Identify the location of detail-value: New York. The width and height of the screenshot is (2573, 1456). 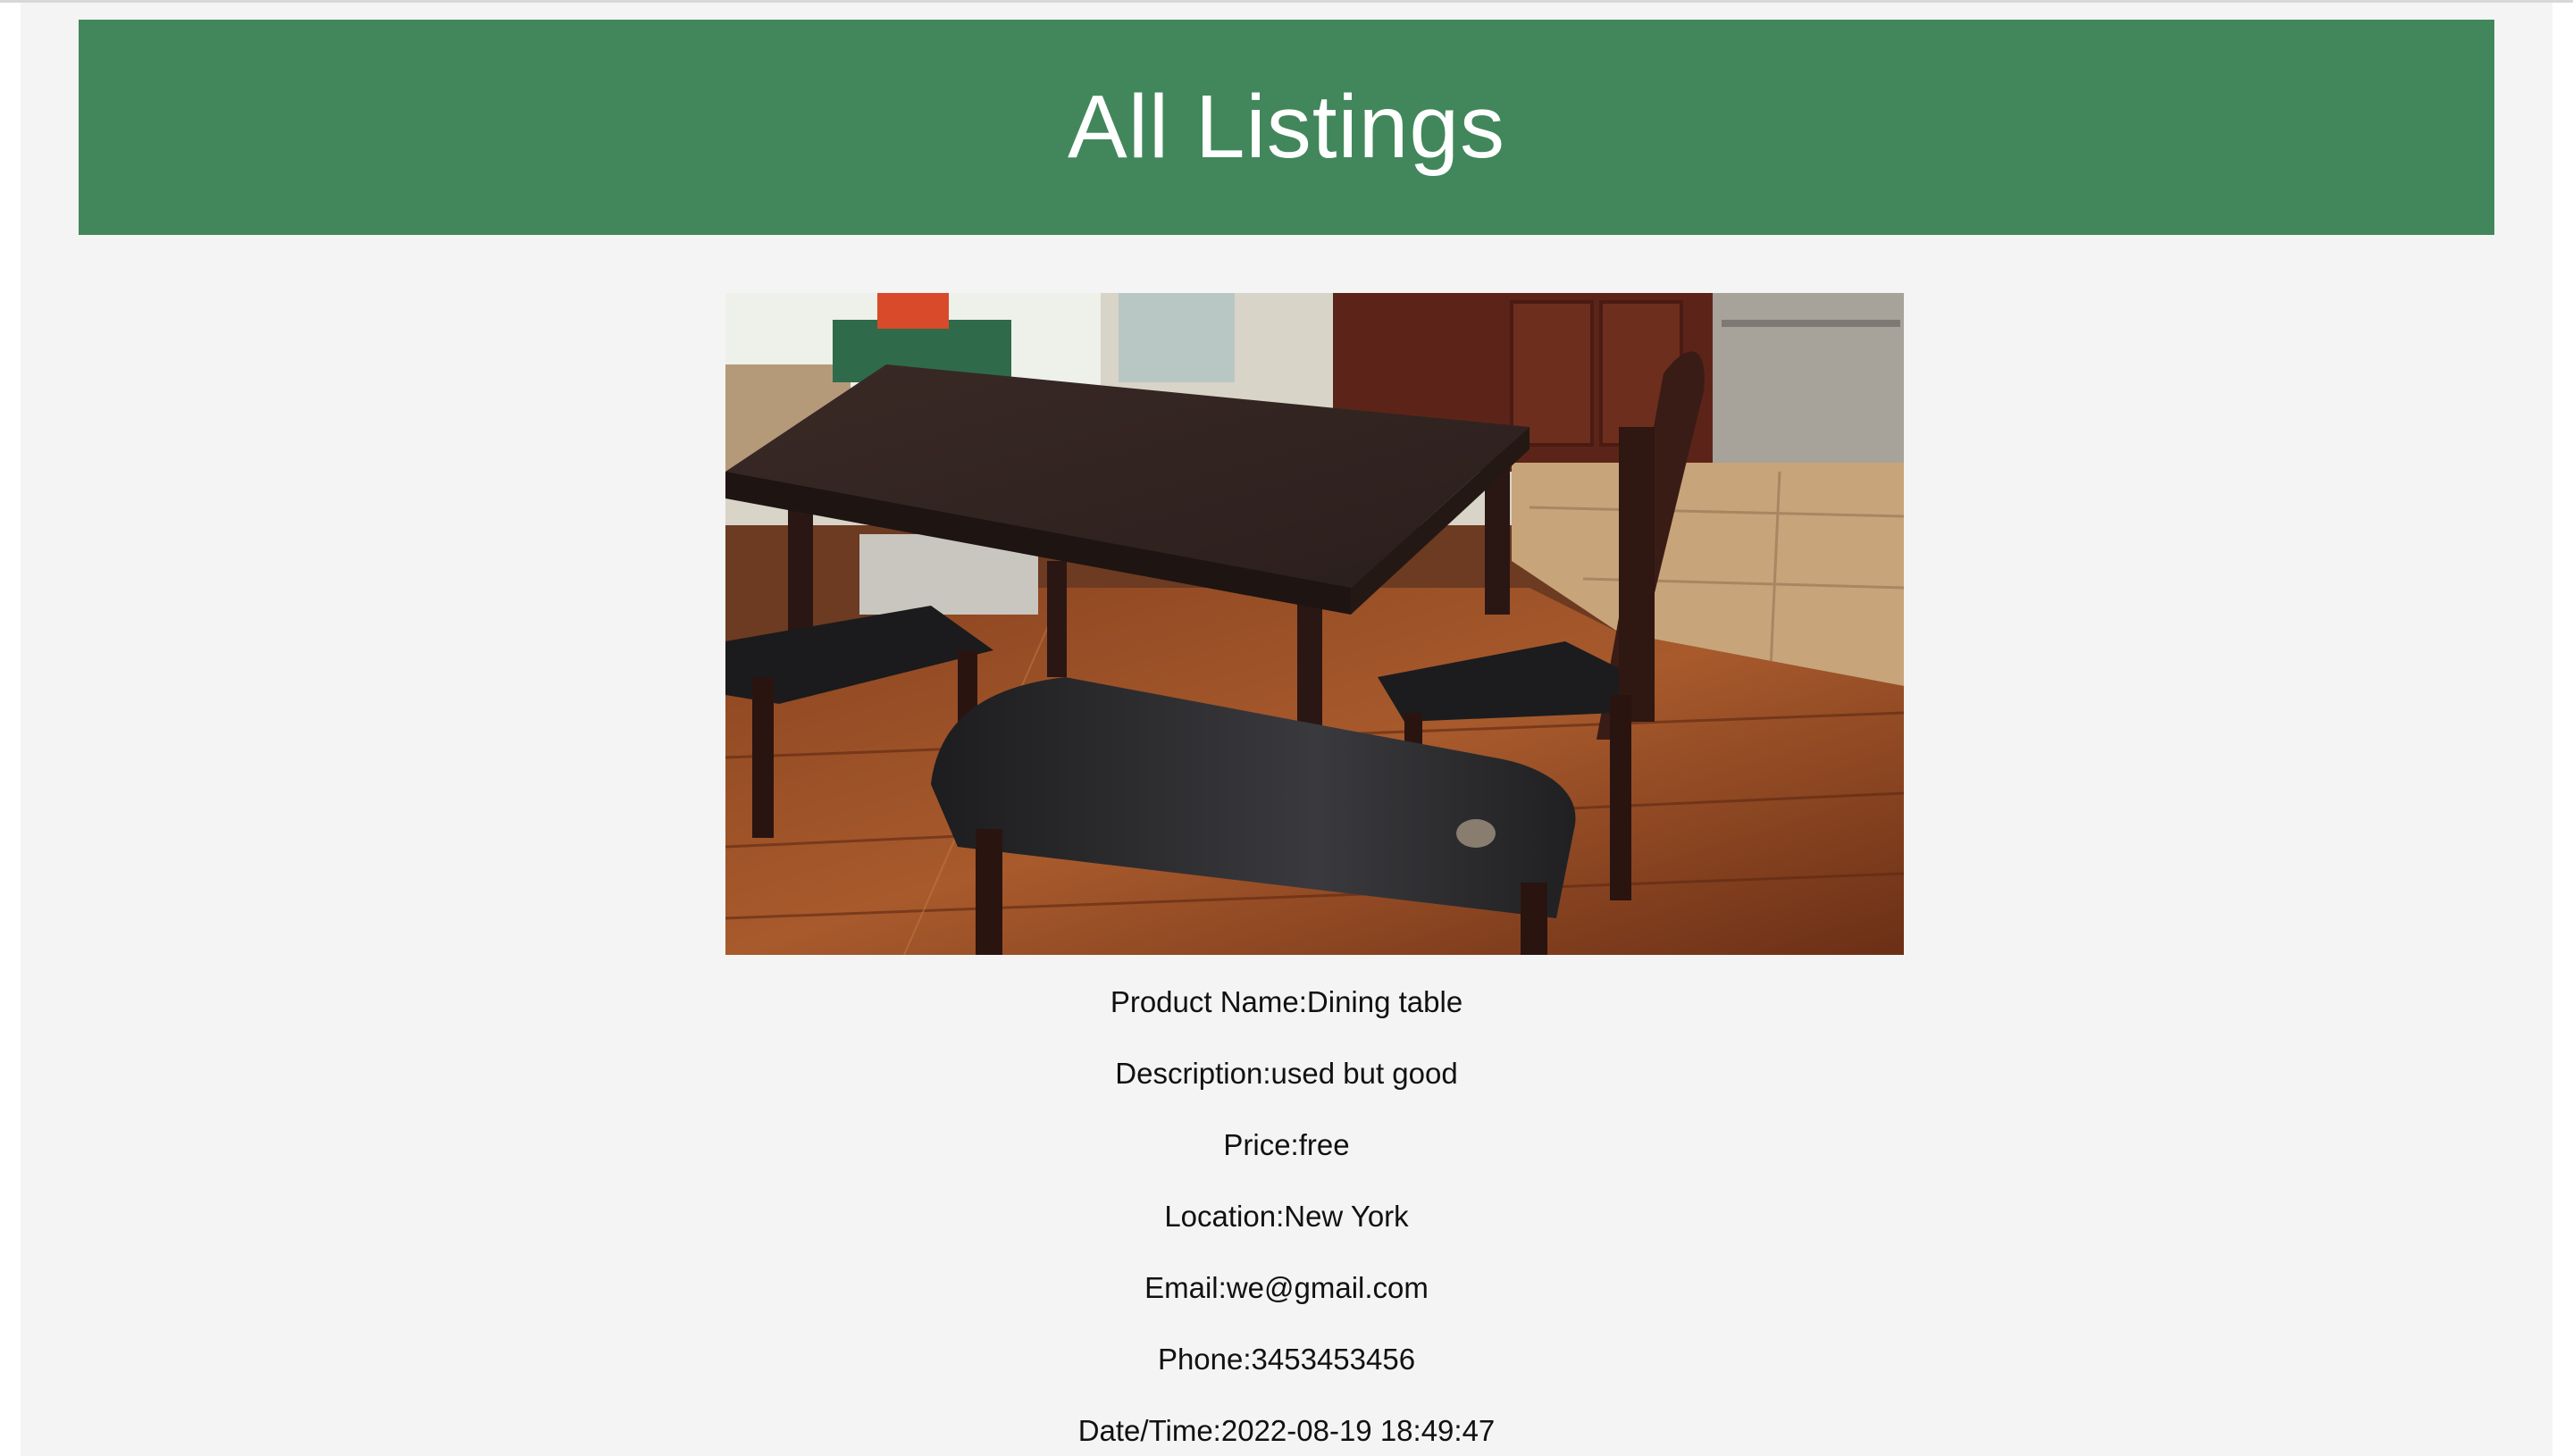
(1346, 1216).